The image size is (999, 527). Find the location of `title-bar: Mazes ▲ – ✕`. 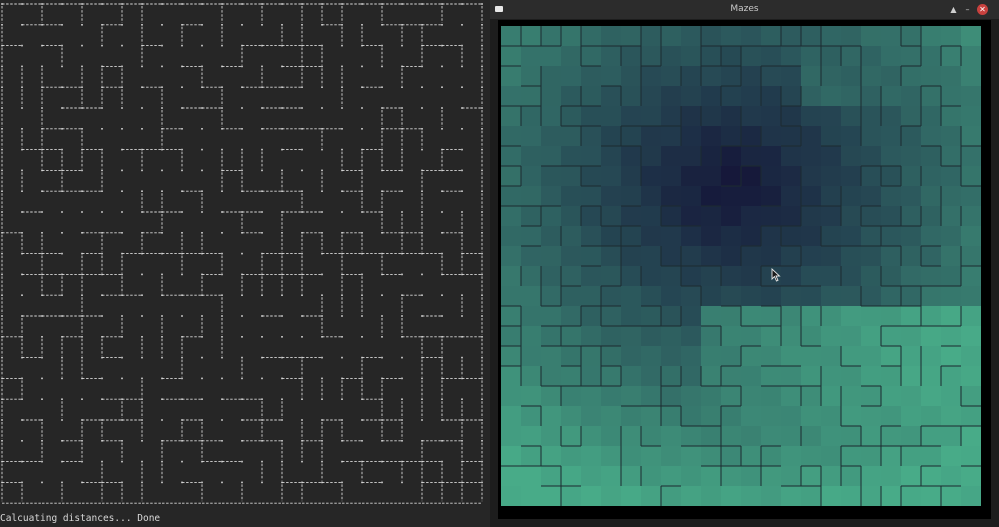

title-bar: Mazes ▲ – ✕ is located at coordinates (744, 9).